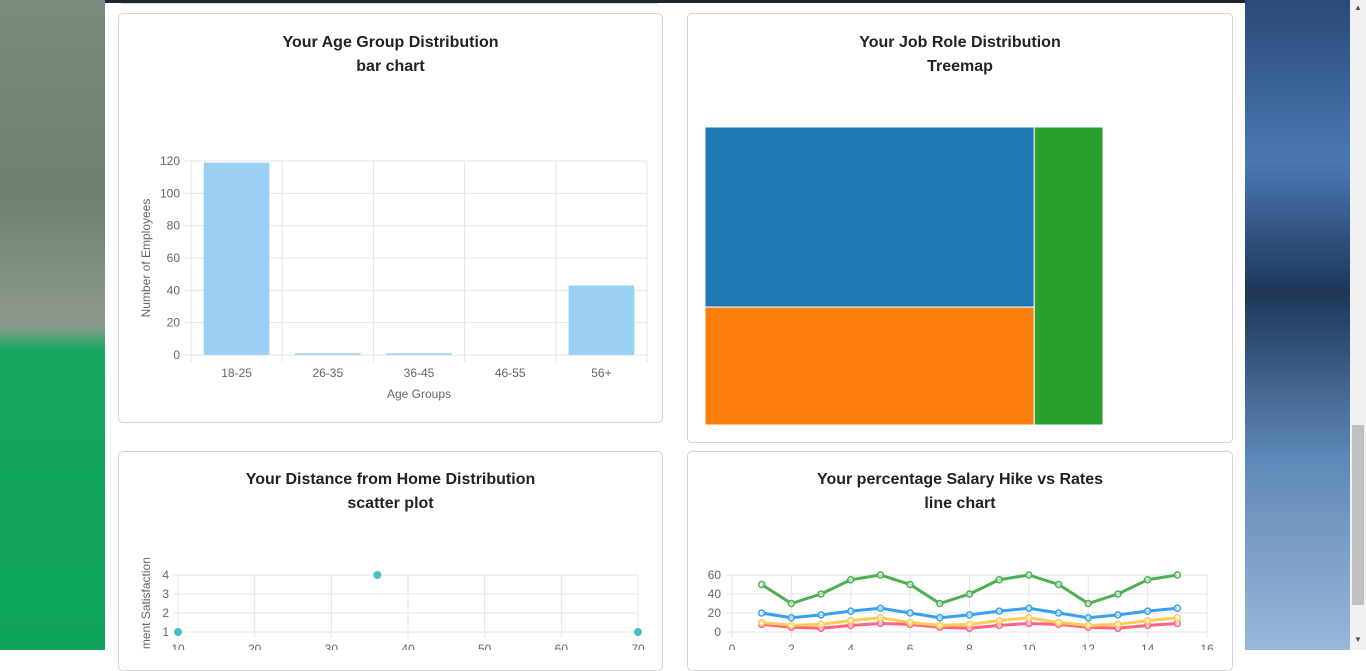 The image size is (1366, 671). I want to click on y-tick-label: 4, so click(165, 575).